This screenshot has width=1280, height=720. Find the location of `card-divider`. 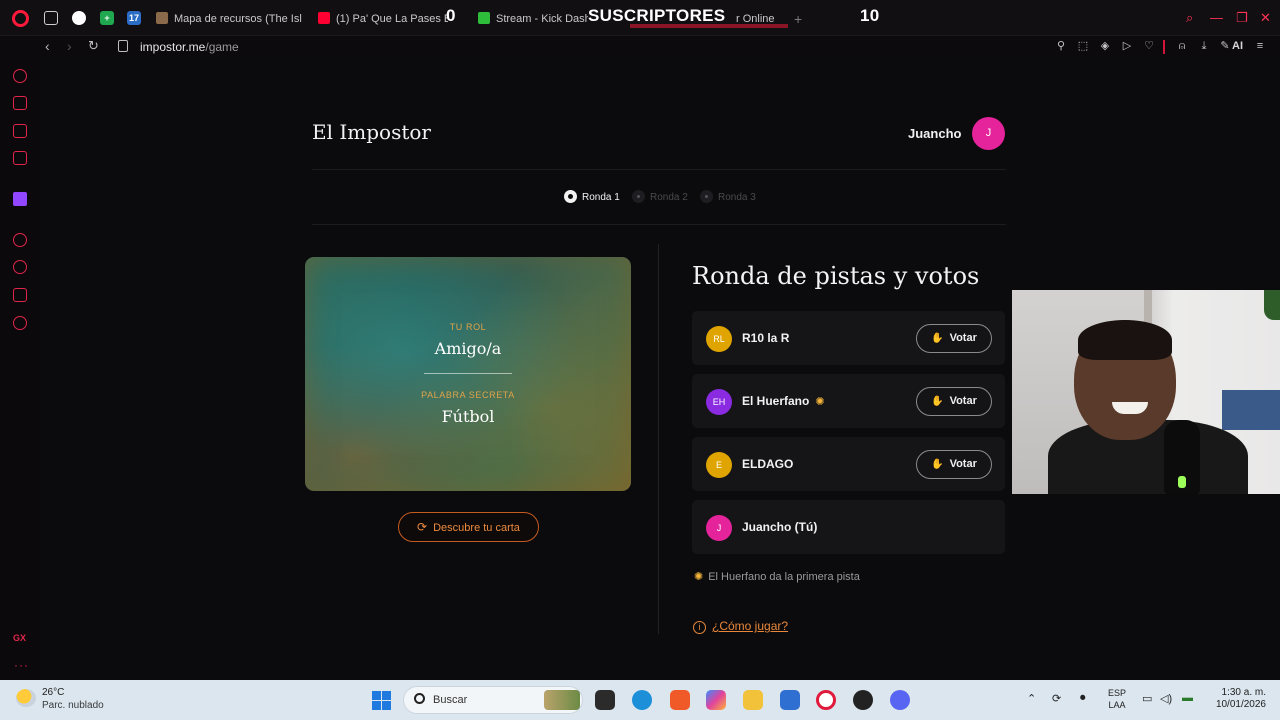

card-divider is located at coordinates (468, 373).